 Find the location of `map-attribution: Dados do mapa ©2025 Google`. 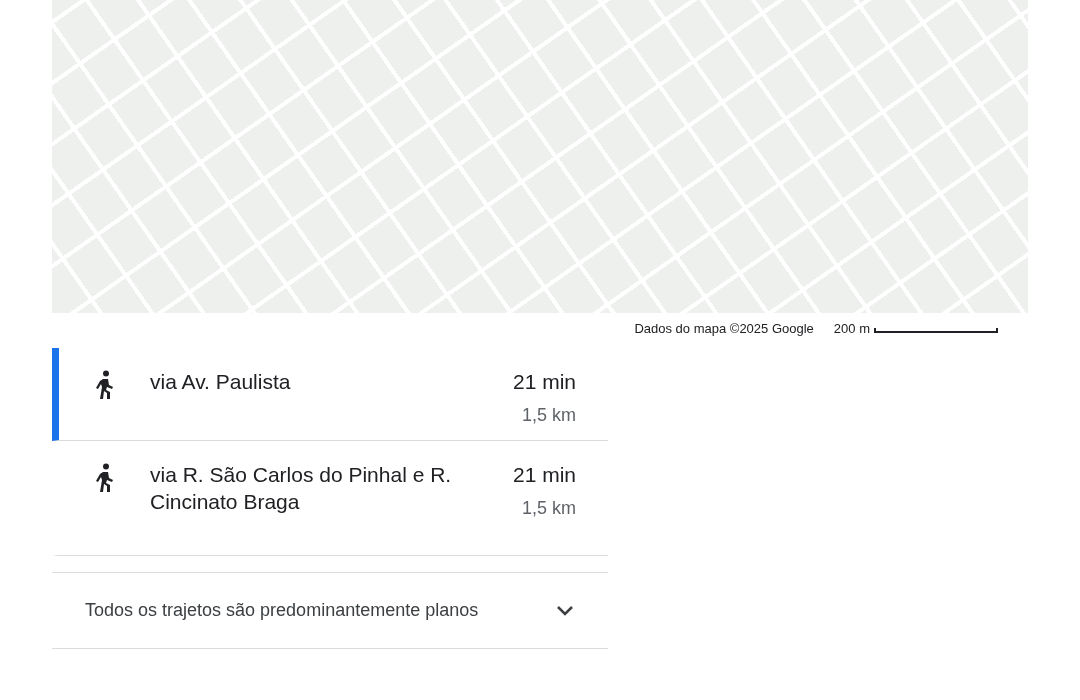

map-attribution: Dados do mapa ©2025 Google is located at coordinates (724, 328).